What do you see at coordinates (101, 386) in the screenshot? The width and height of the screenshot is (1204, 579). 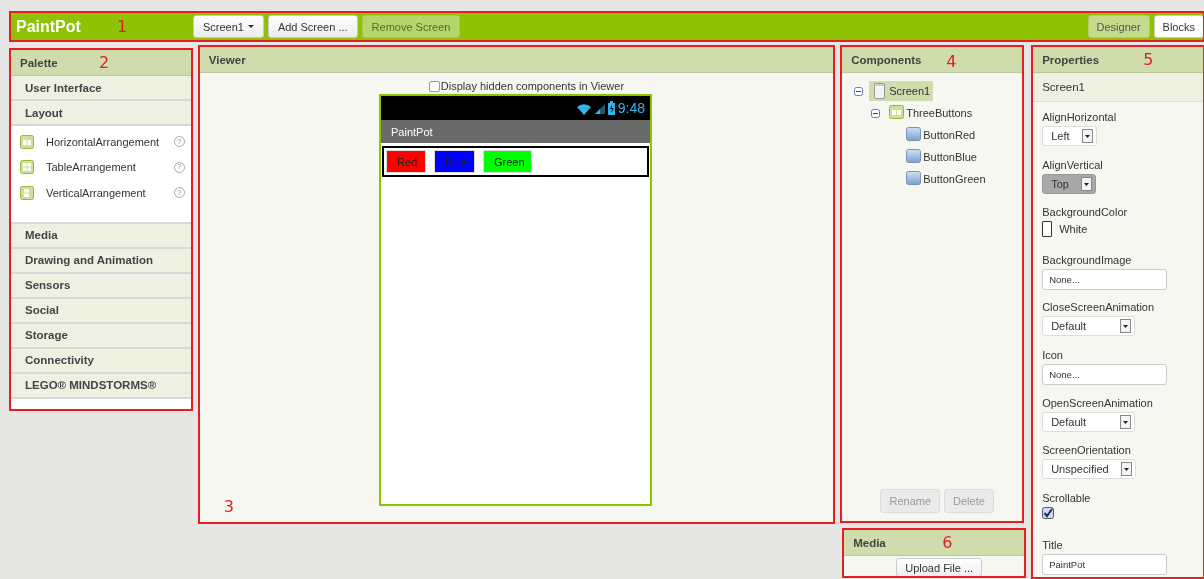 I see `palette-category: LEGO® MINDSTORMS®` at bounding box center [101, 386].